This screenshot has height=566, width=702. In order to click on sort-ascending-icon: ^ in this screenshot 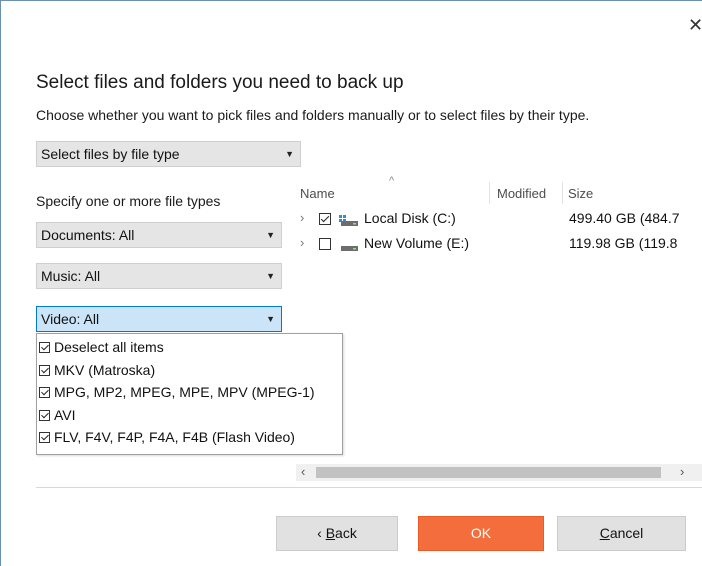, I will do `click(392, 181)`.